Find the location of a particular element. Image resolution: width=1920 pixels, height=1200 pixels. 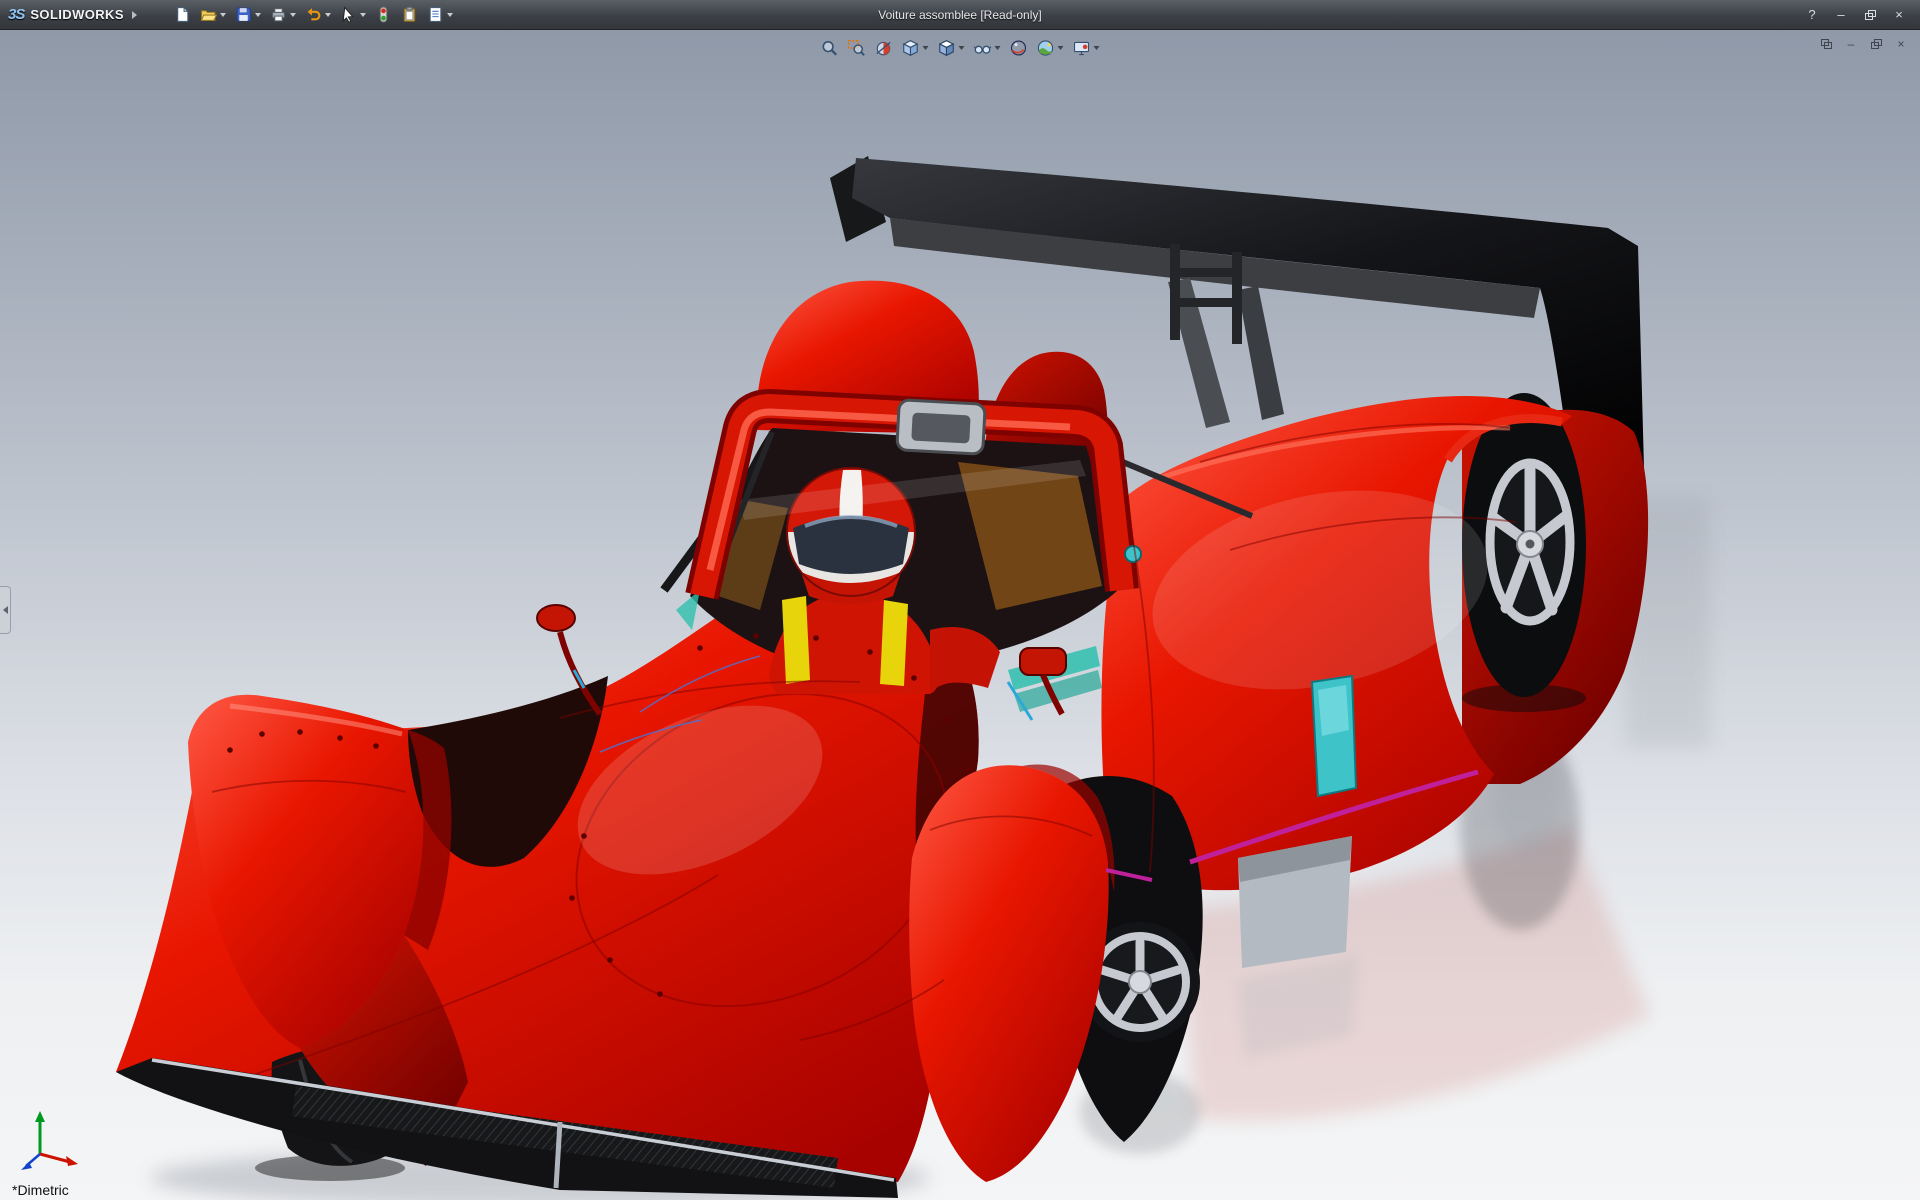

document-window-controls: – × is located at coordinates (1863, 43).